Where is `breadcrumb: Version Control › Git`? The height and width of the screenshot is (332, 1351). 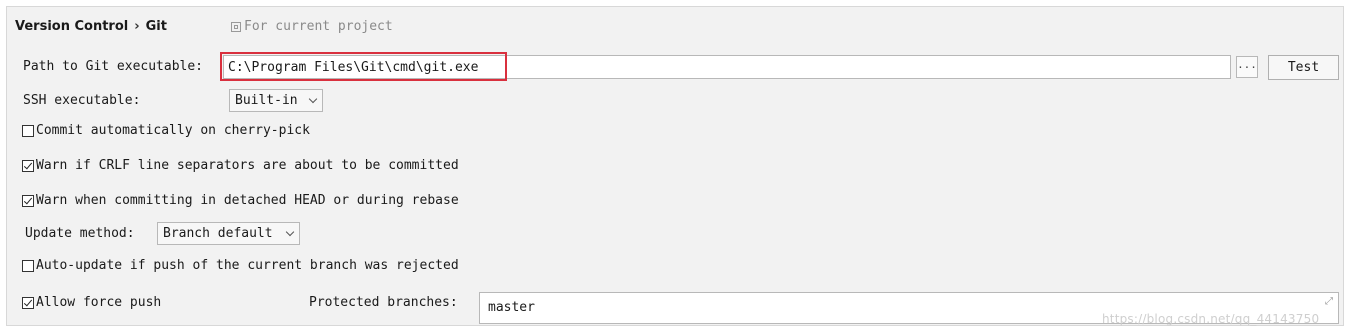
breadcrumb: Version Control › Git is located at coordinates (91, 27).